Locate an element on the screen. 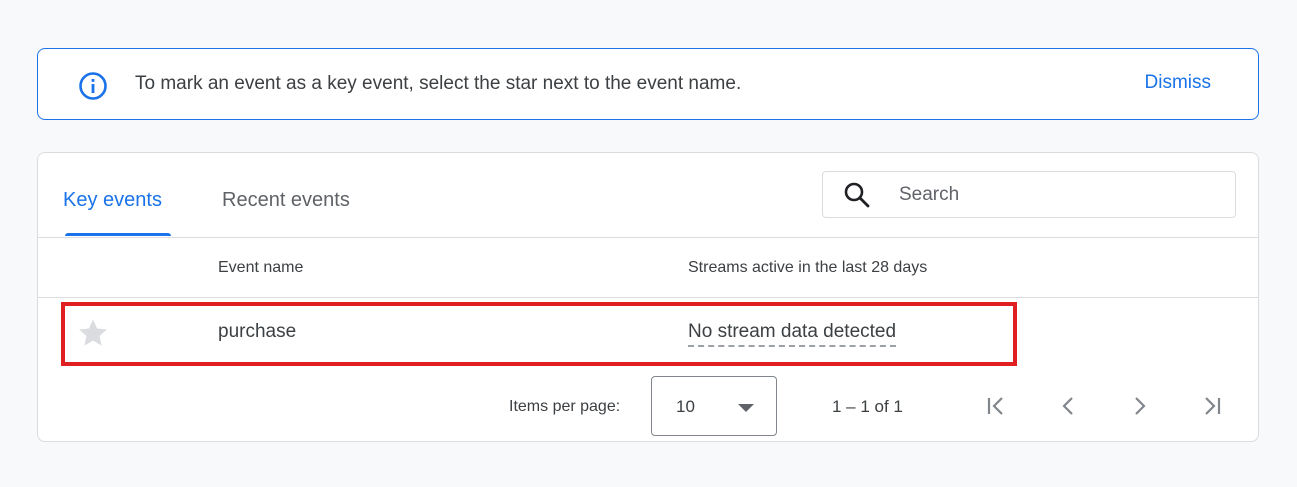 This screenshot has height=487, width=1297. info-icon is located at coordinates (93, 86).